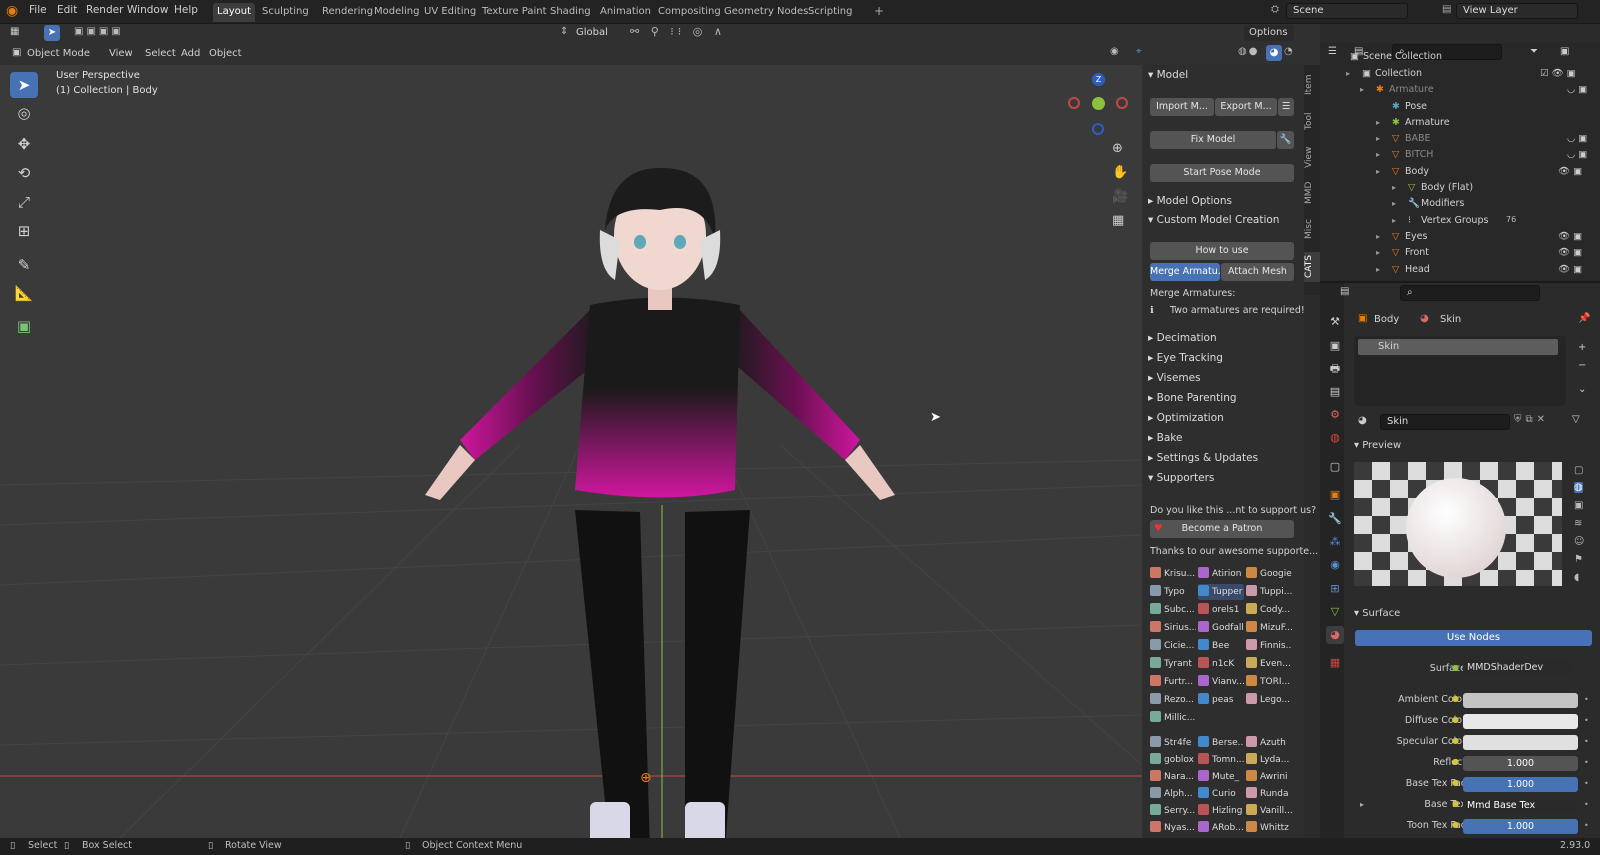  I want to click on menu-edit: Edit, so click(67, 10).